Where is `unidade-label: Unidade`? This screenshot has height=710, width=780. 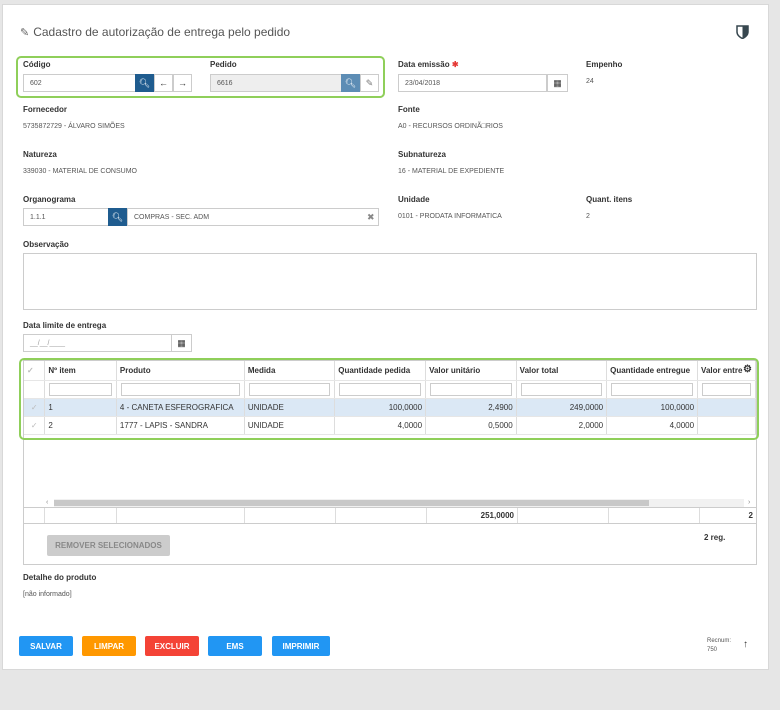 unidade-label: Unidade is located at coordinates (414, 199).